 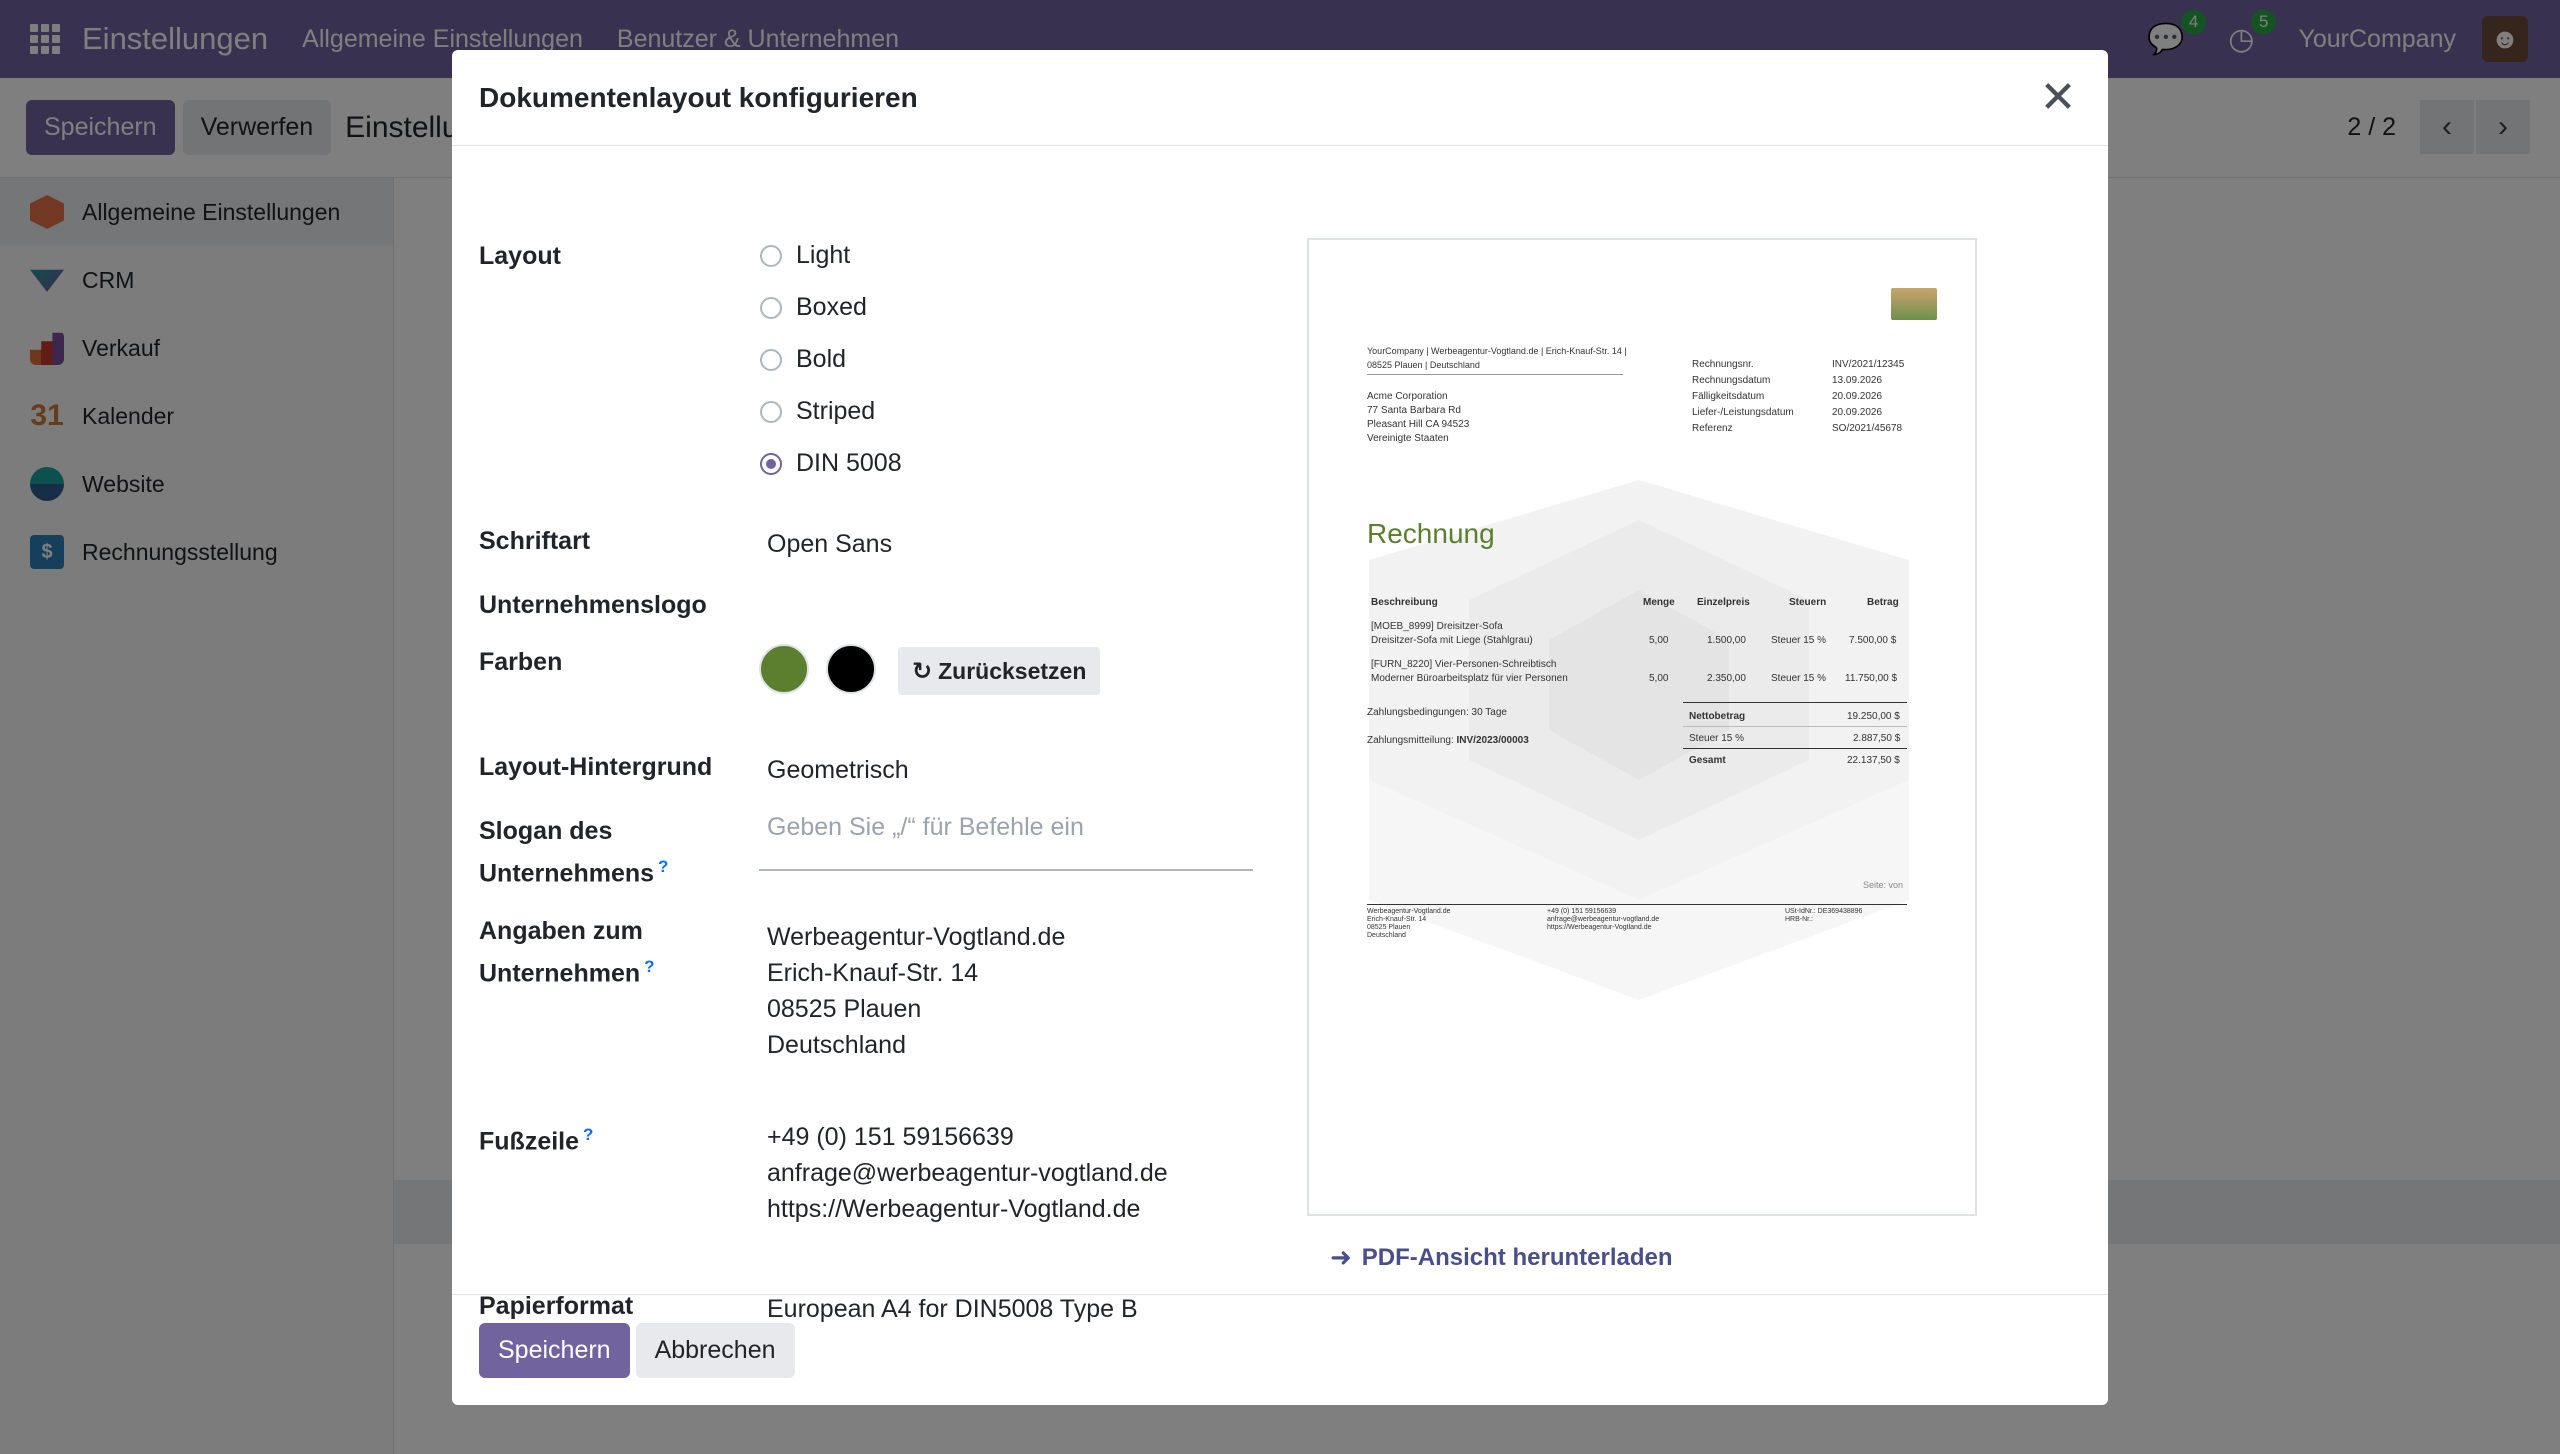 What do you see at coordinates (1728, 396) in the screenshot?
I see `preview-info-label: Fälligkeitsdatum` at bounding box center [1728, 396].